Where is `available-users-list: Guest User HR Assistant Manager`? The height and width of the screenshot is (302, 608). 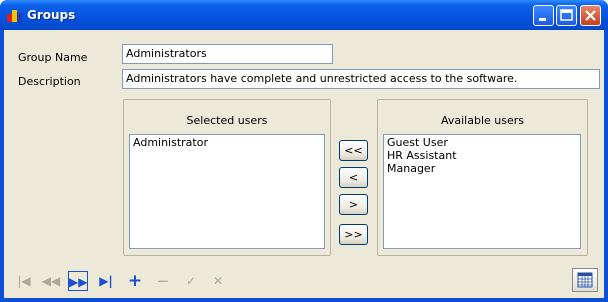 available-users-list: Guest User HR Assistant Manager is located at coordinates (482, 191).